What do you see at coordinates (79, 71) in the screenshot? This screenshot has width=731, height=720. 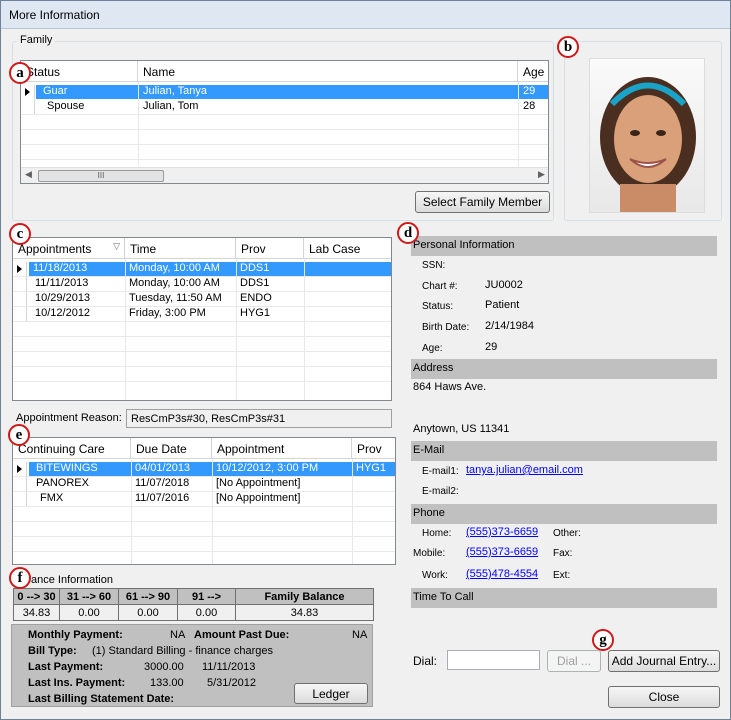 I see `family-col-status: Status` at bounding box center [79, 71].